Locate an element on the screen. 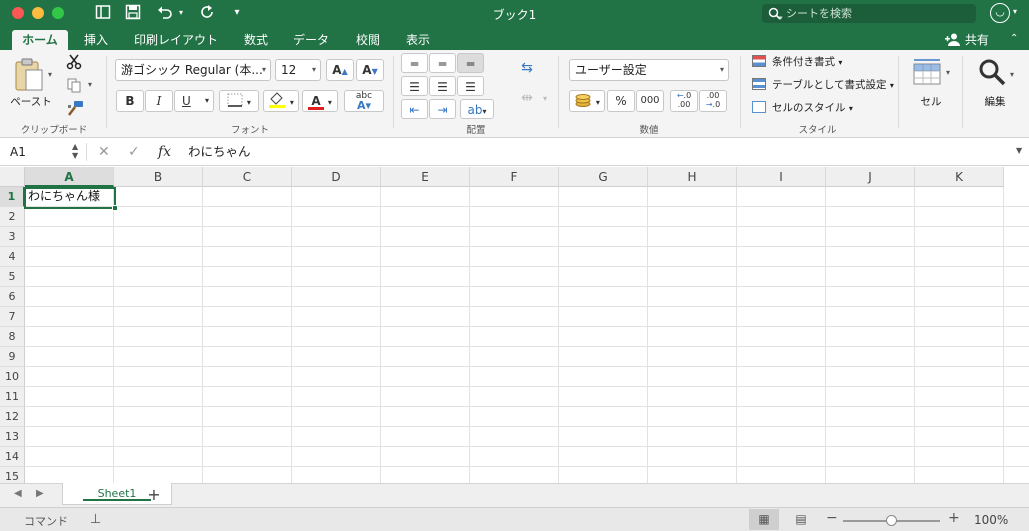  fill-color-button: ▾ is located at coordinates (281, 101).